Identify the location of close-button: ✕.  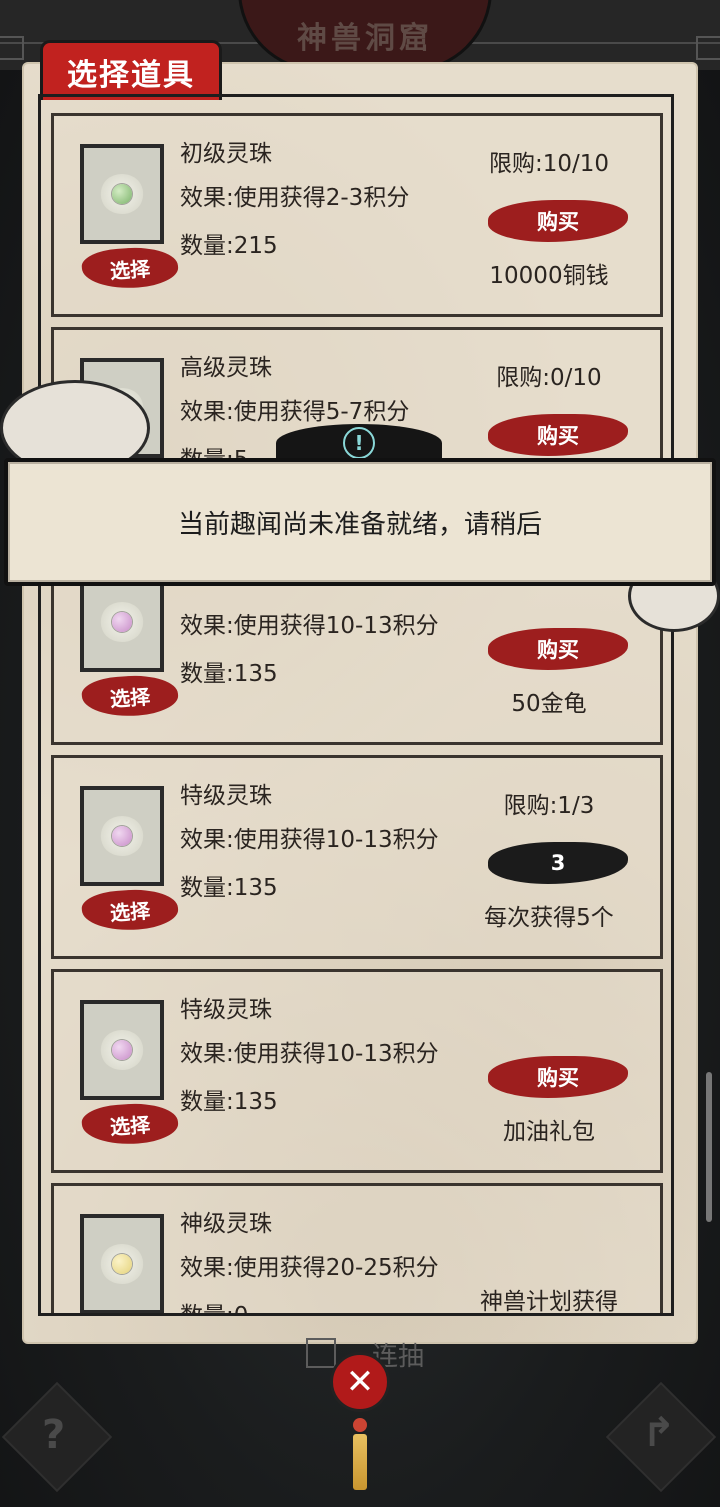
(360, 1382).